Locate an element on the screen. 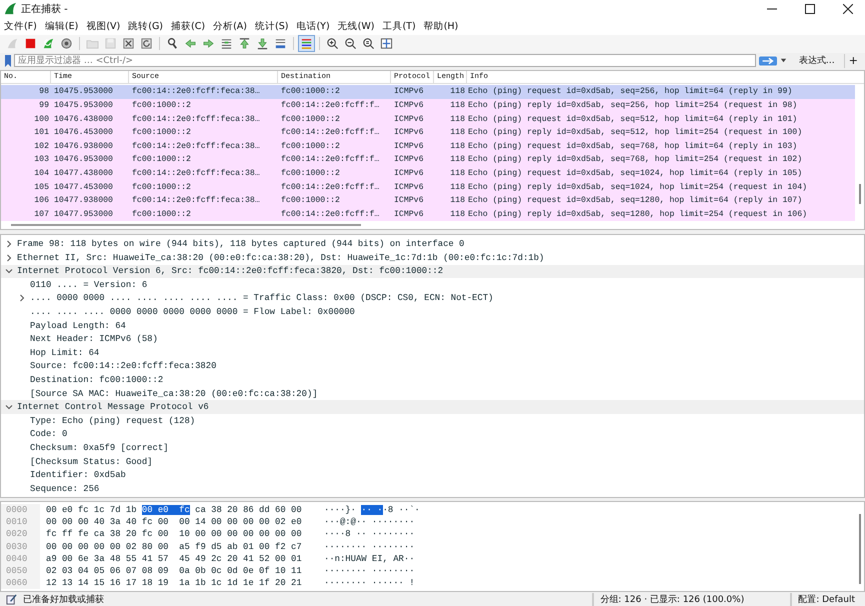 This screenshot has height=606, width=865. hex-bytes: 00 00 00 40 3a 40 fc 00 00 14 00 00 00 00 02 e0 is located at coordinates (174, 522).